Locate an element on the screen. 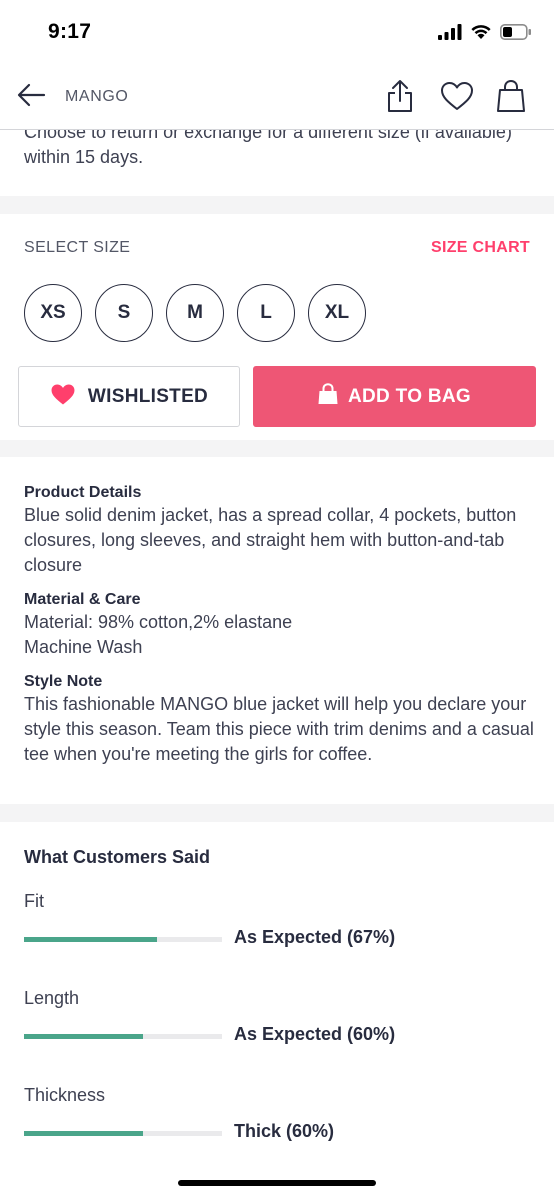  share-button is located at coordinates (400, 98).